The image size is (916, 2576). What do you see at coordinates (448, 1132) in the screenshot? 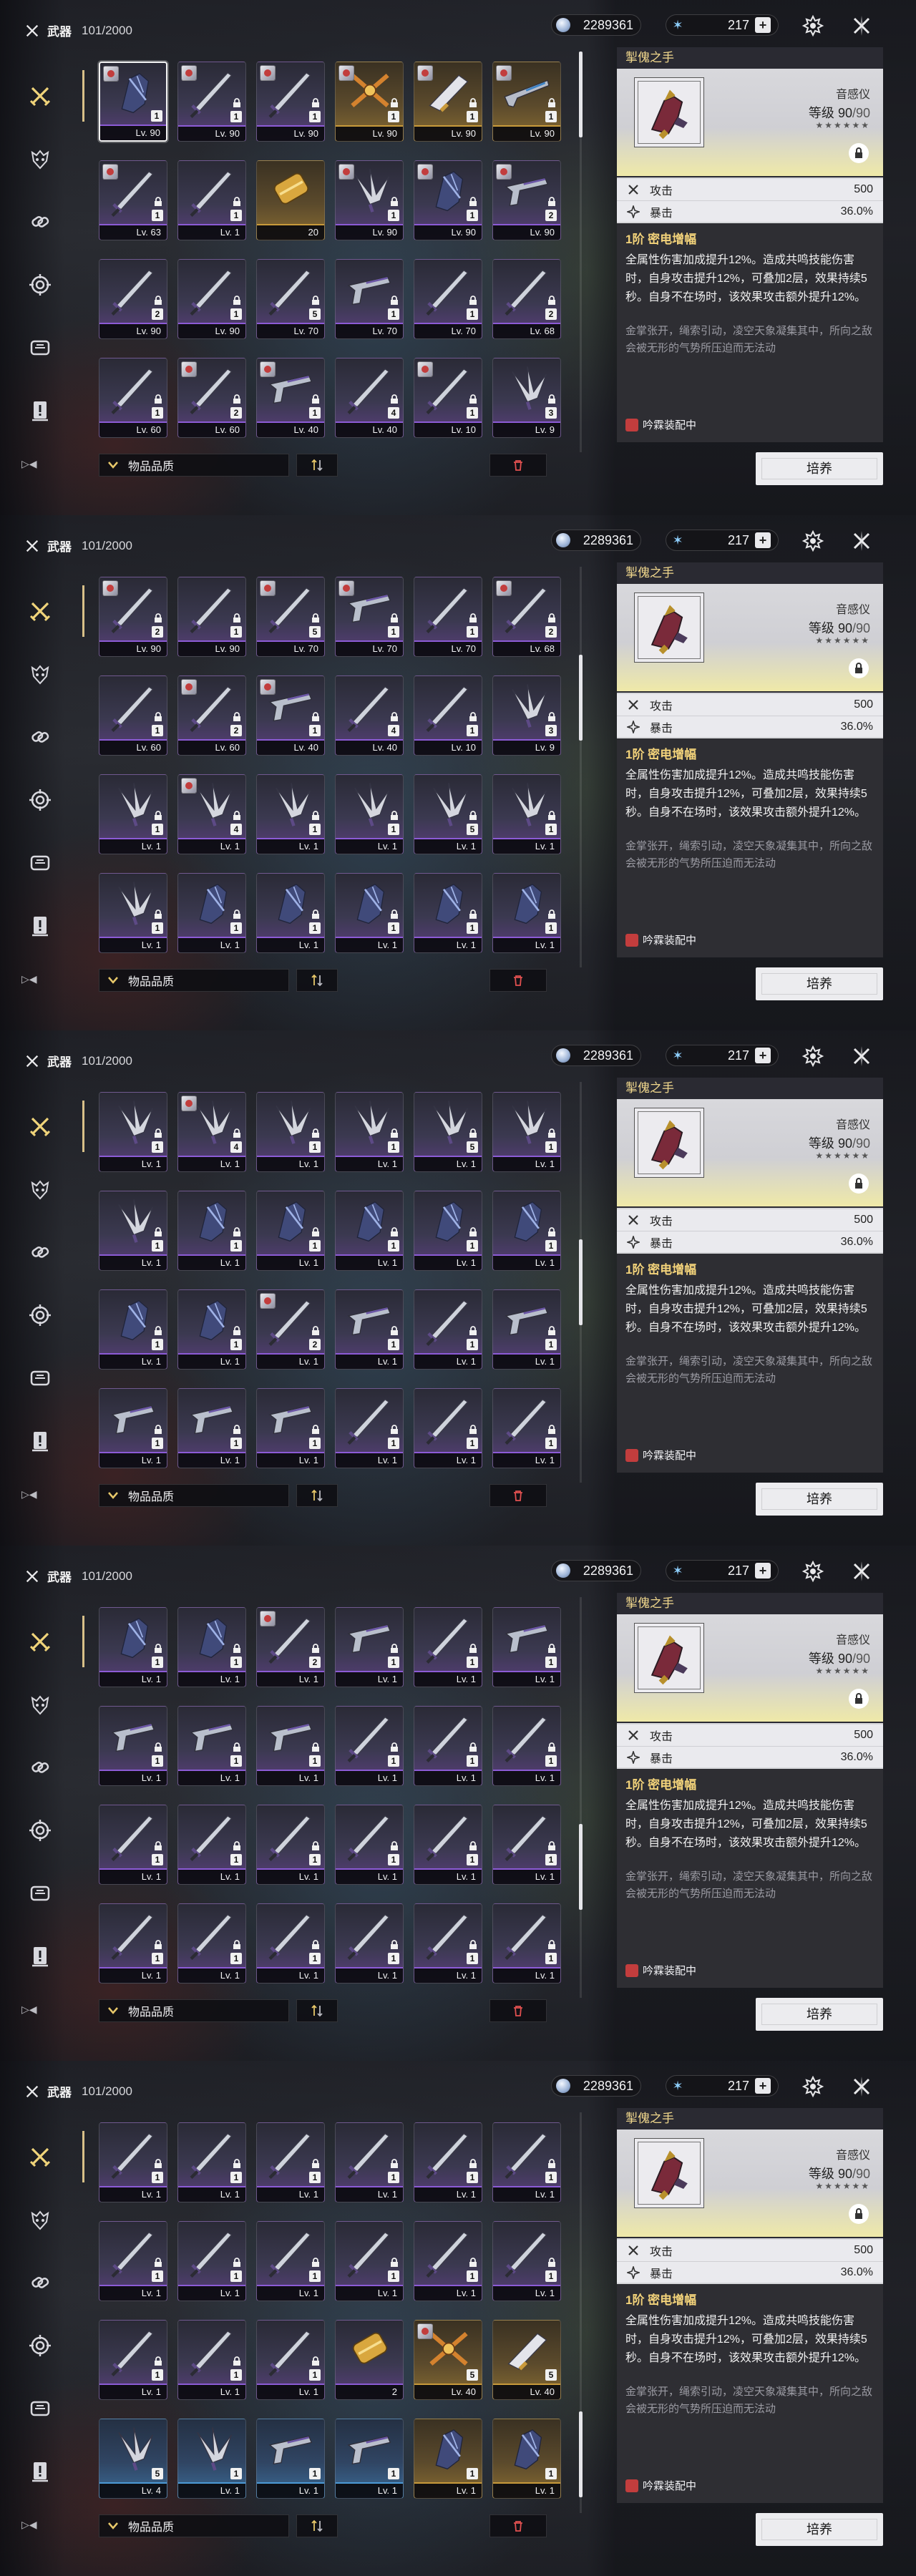
I see `weapon-card: 5 Lv. 1` at bounding box center [448, 1132].